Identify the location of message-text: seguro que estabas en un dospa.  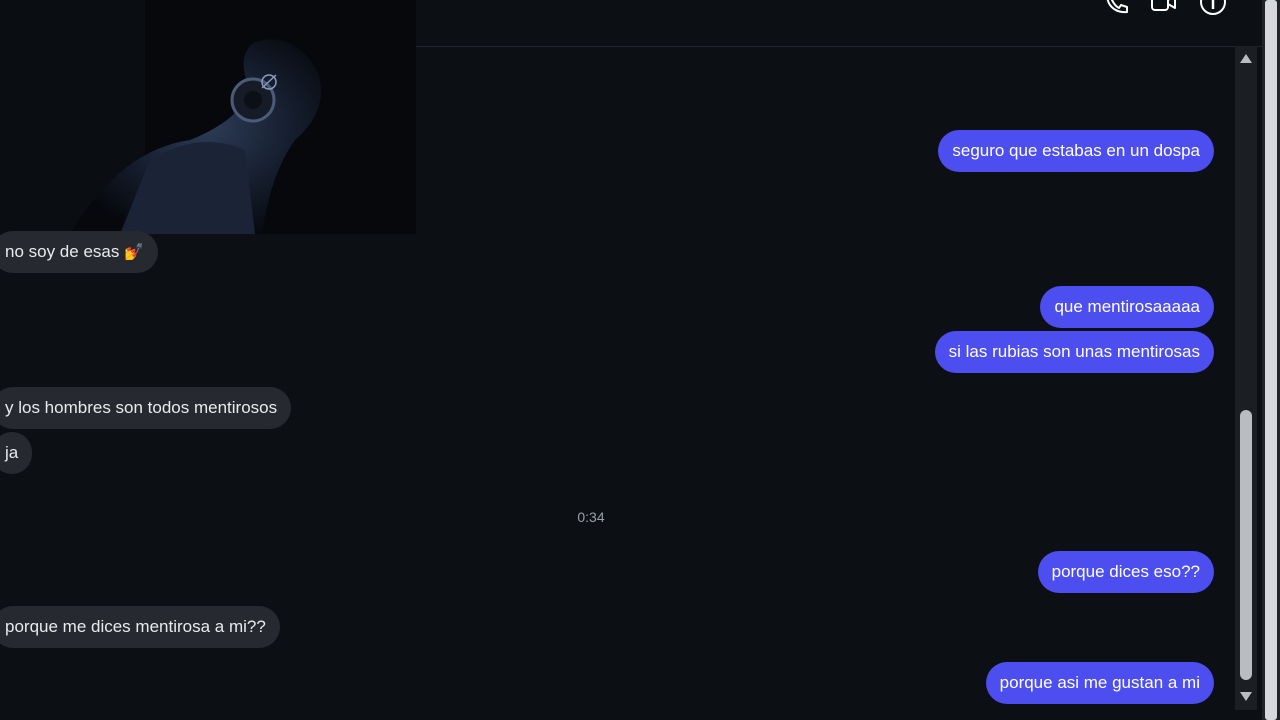
(1076, 150).